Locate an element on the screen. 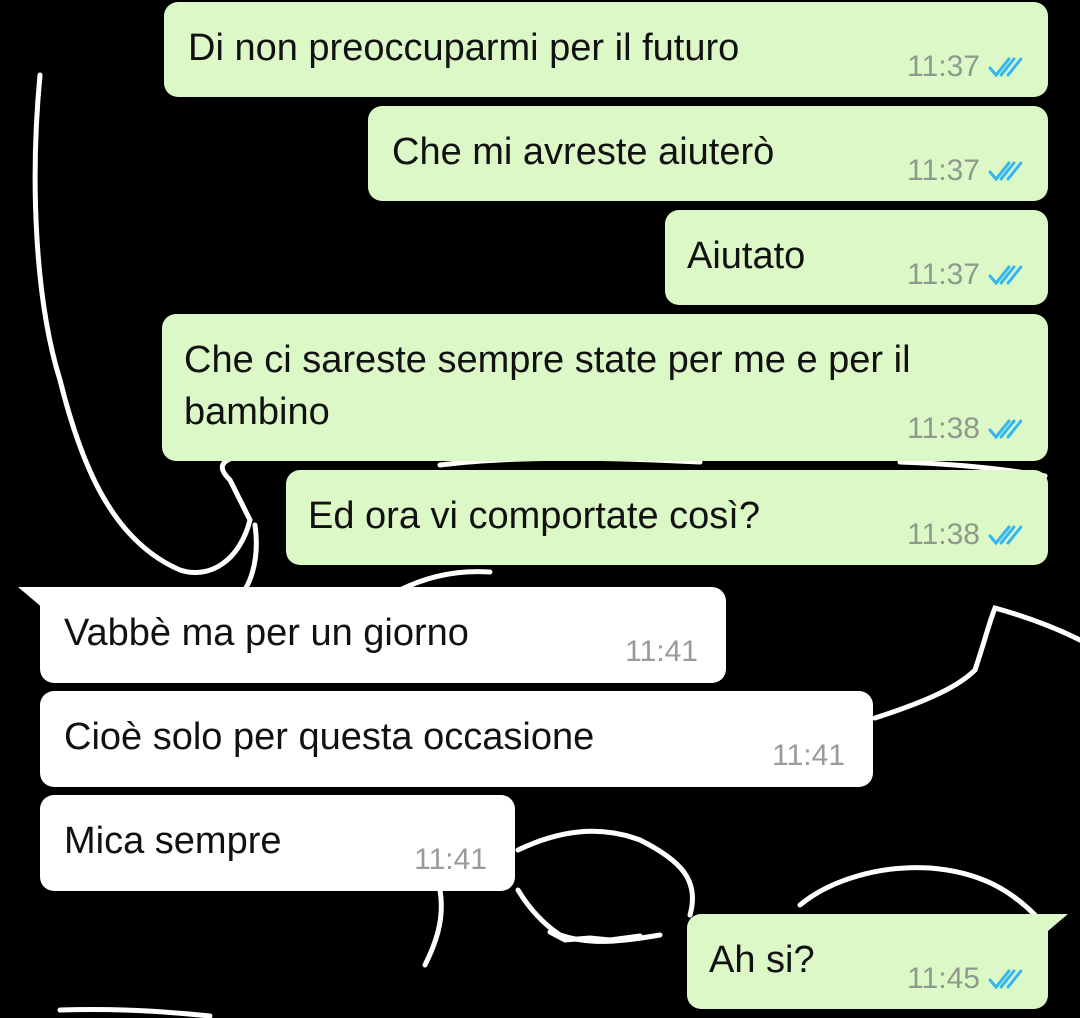 This screenshot has height=1018, width=1080. message-bubble-outgoing: Di non preoccuparmi per il futuro 11:37 is located at coordinates (606, 49).